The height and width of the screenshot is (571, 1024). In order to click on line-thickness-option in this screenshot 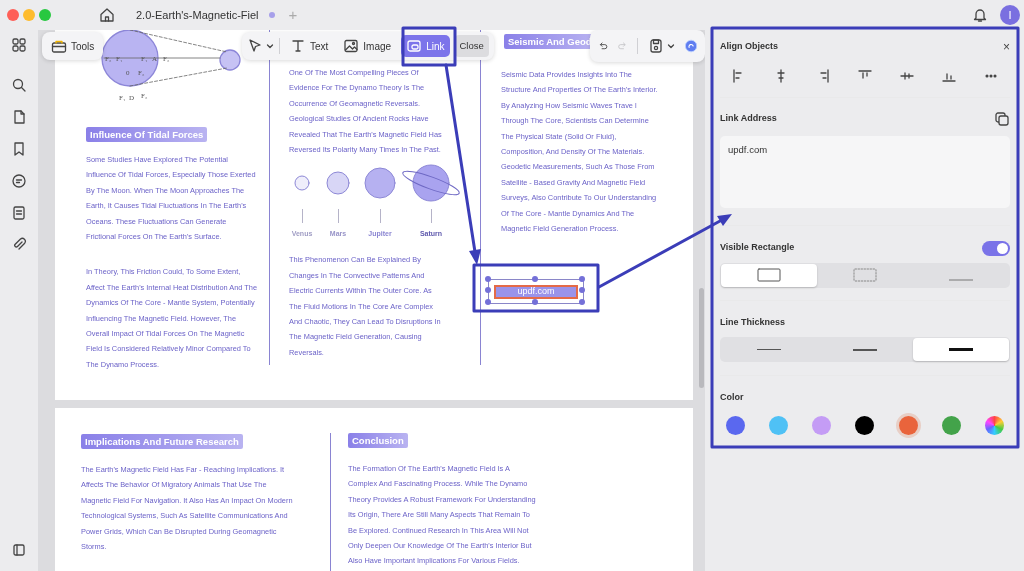, I will do `click(961, 349)`.